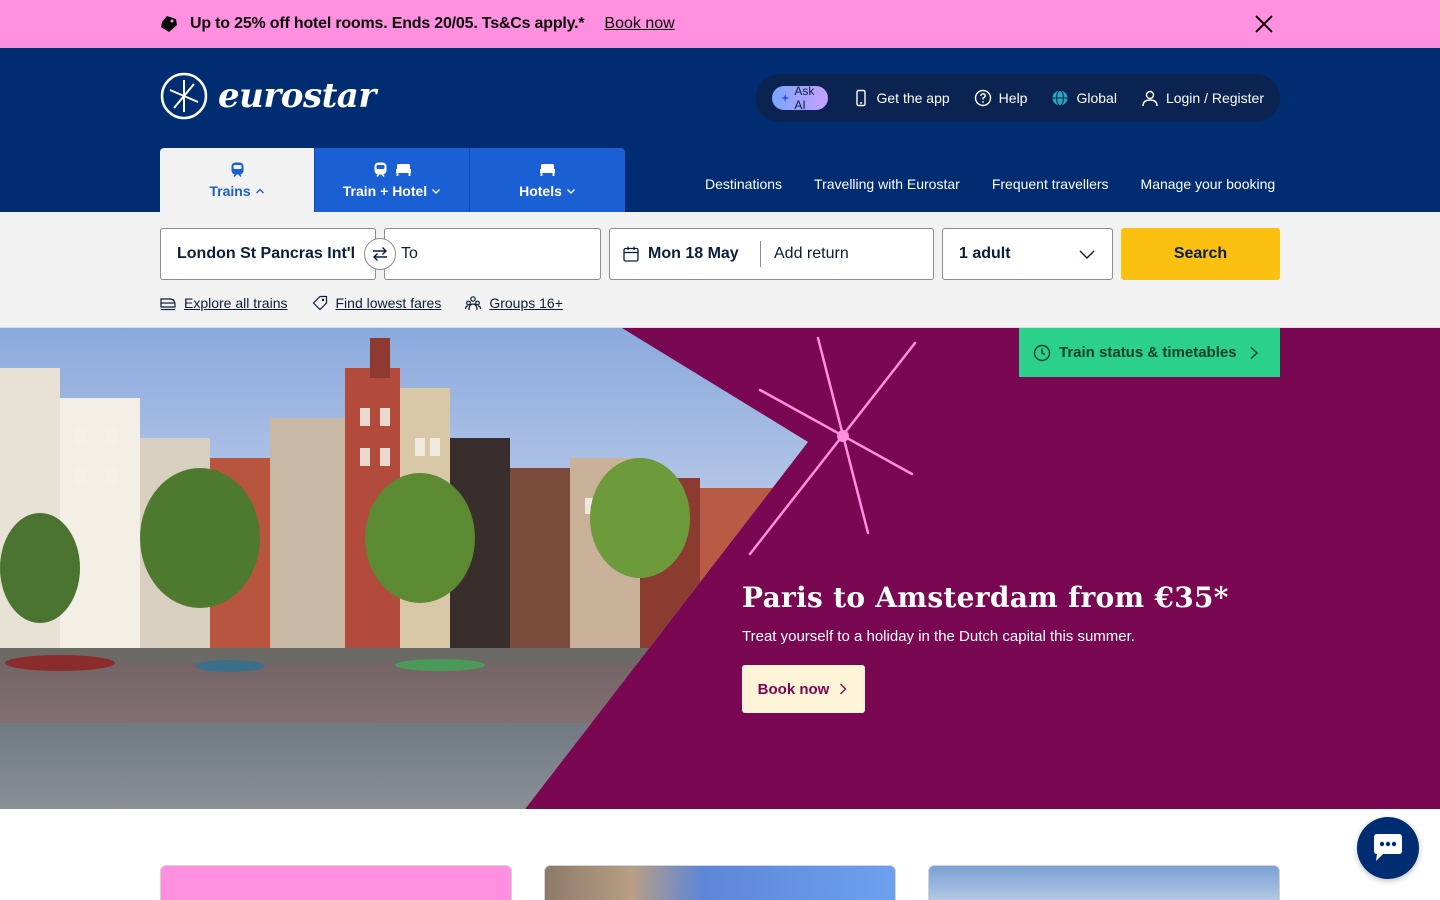 The height and width of the screenshot is (900, 1440). What do you see at coordinates (1042, 352) in the screenshot?
I see `clock-icon` at bounding box center [1042, 352].